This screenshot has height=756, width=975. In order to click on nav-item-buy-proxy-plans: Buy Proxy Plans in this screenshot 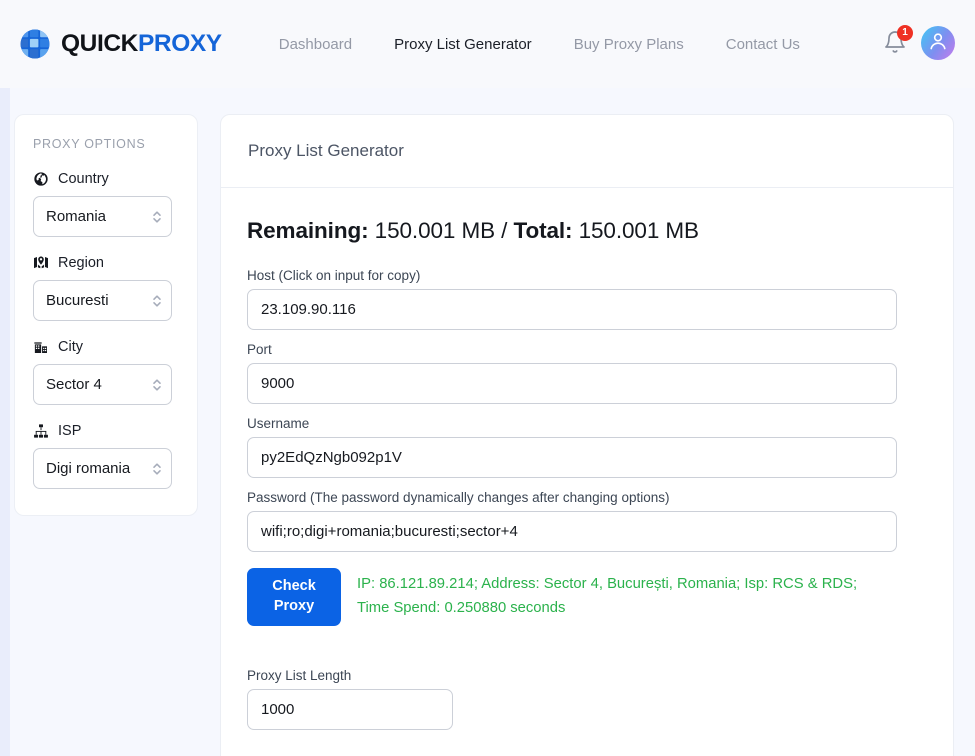, I will do `click(629, 44)`.